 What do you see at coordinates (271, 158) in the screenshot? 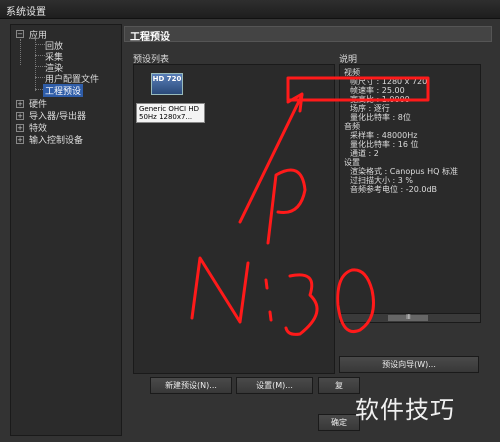
I see `annotation-arrow-line` at bounding box center [271, 158].